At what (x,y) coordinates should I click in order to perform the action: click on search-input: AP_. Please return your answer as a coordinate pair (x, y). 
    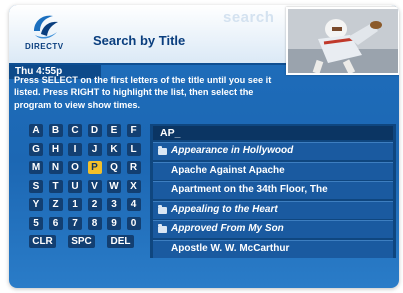
    Looking at the image, I should click on (273, 133).